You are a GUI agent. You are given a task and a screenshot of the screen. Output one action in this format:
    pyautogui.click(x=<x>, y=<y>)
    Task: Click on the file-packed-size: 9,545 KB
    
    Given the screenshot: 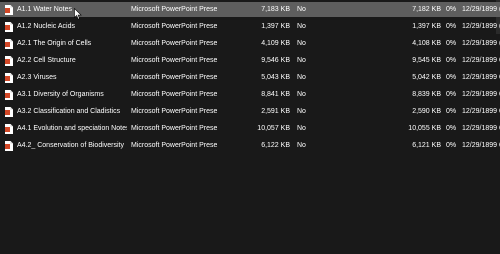 What is the action you would take?
    pyautogui.click(x=426, y=60)
    